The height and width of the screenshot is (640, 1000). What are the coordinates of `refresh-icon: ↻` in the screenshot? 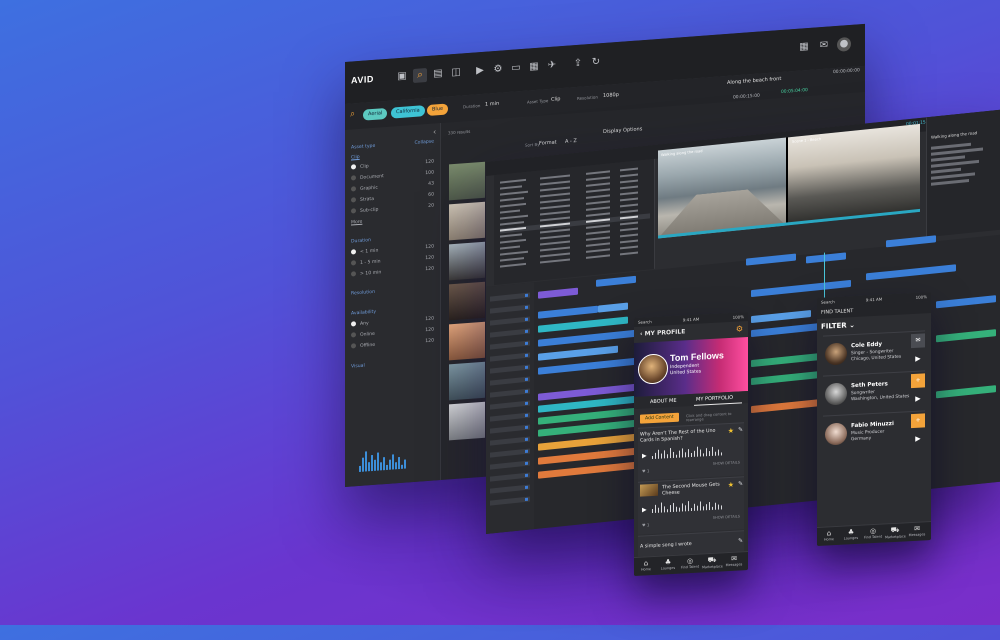 It's located at (596, 62).